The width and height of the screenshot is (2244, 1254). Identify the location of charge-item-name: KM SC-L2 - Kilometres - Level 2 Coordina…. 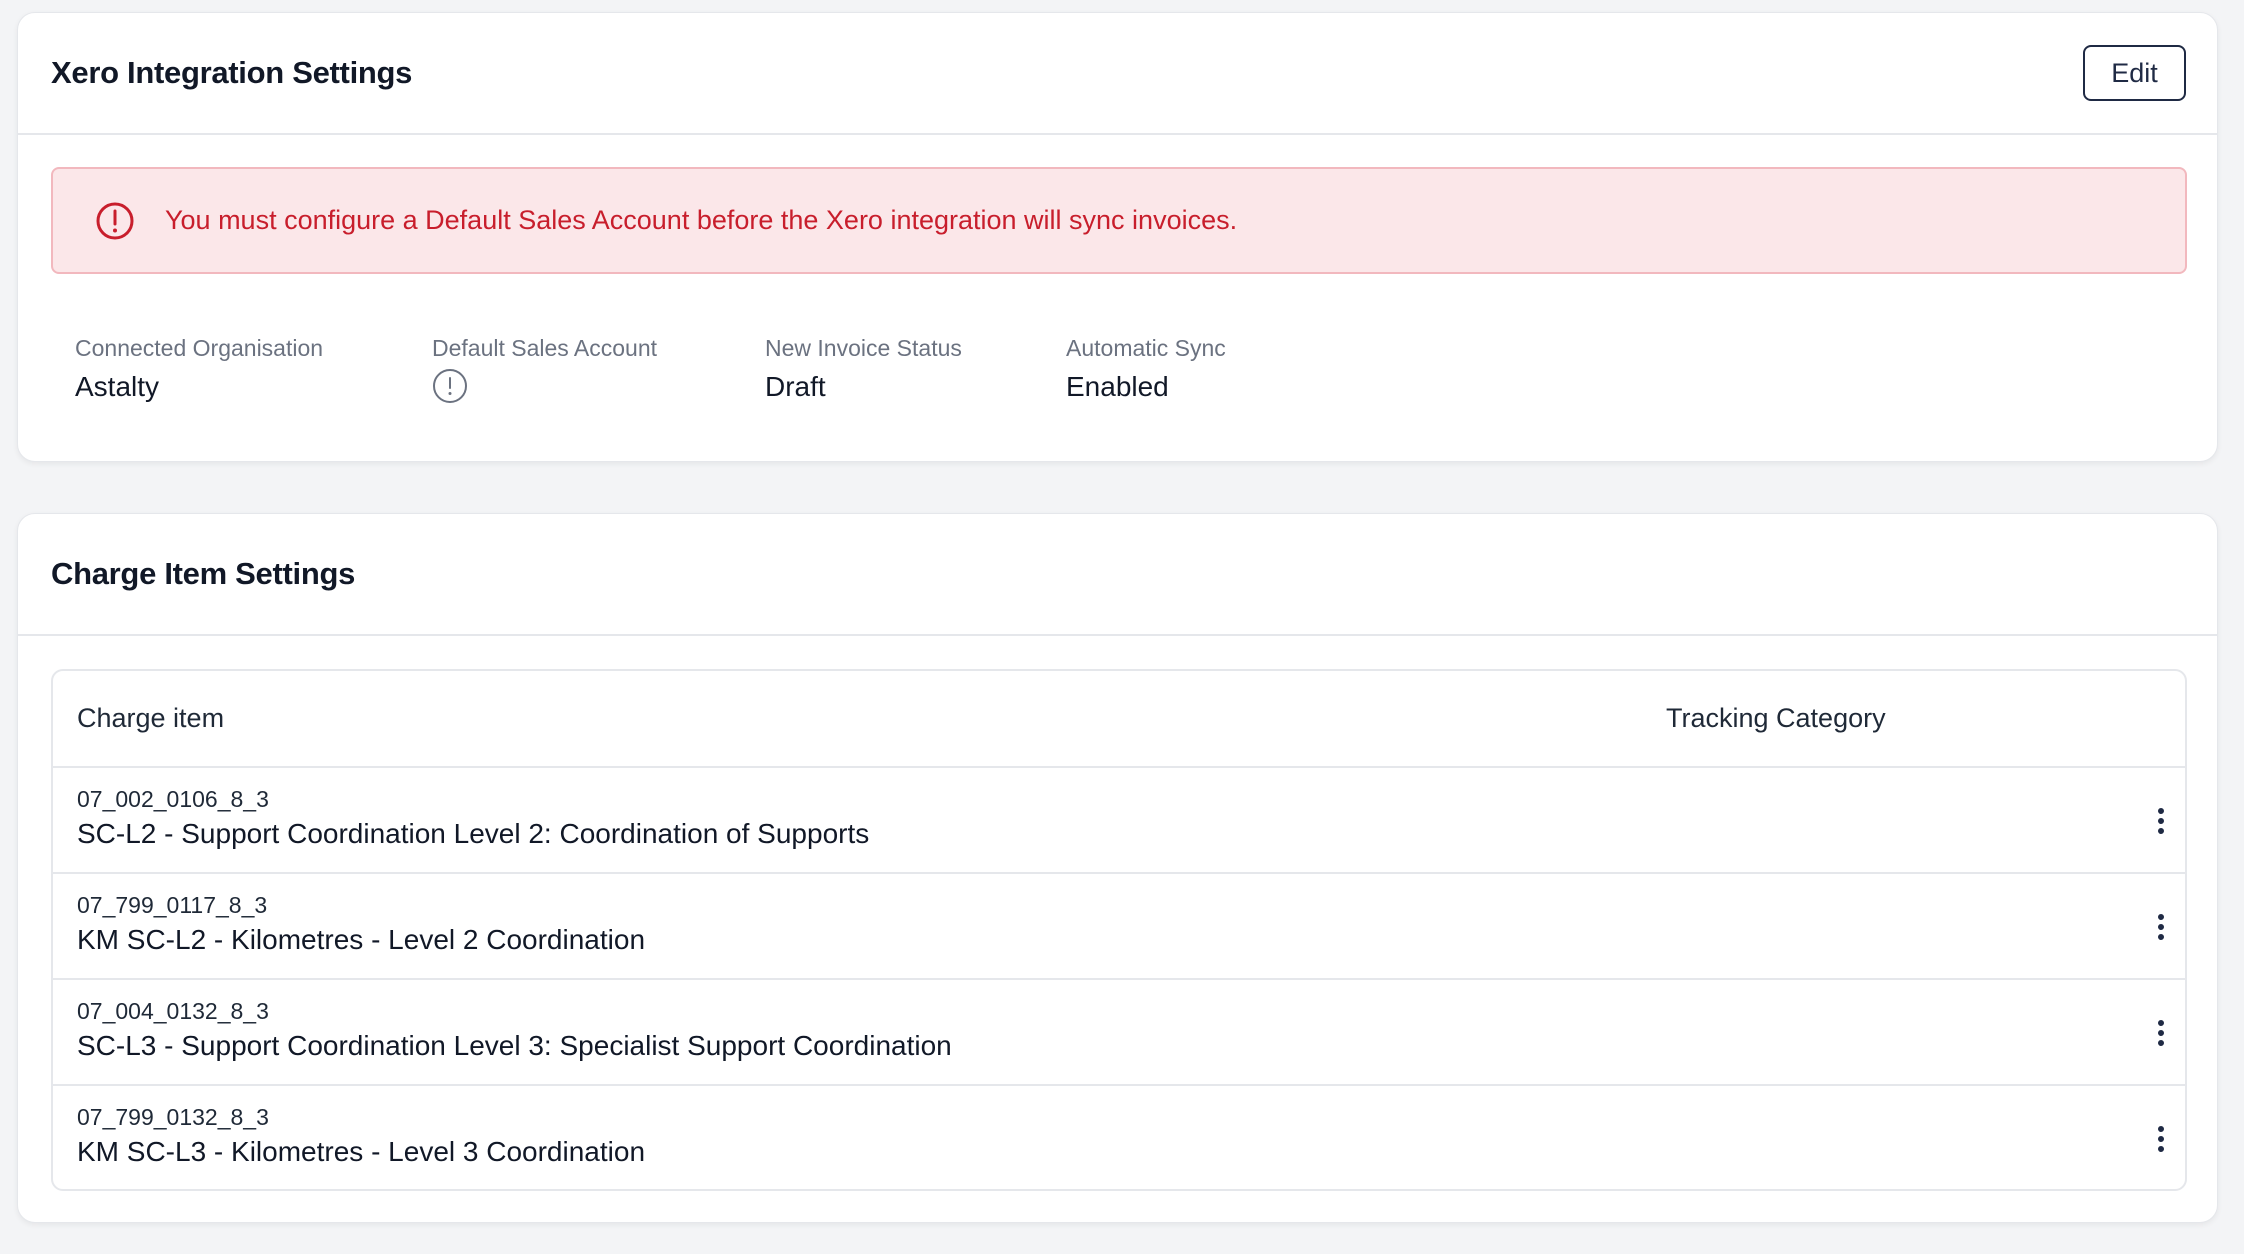
(361, 939).